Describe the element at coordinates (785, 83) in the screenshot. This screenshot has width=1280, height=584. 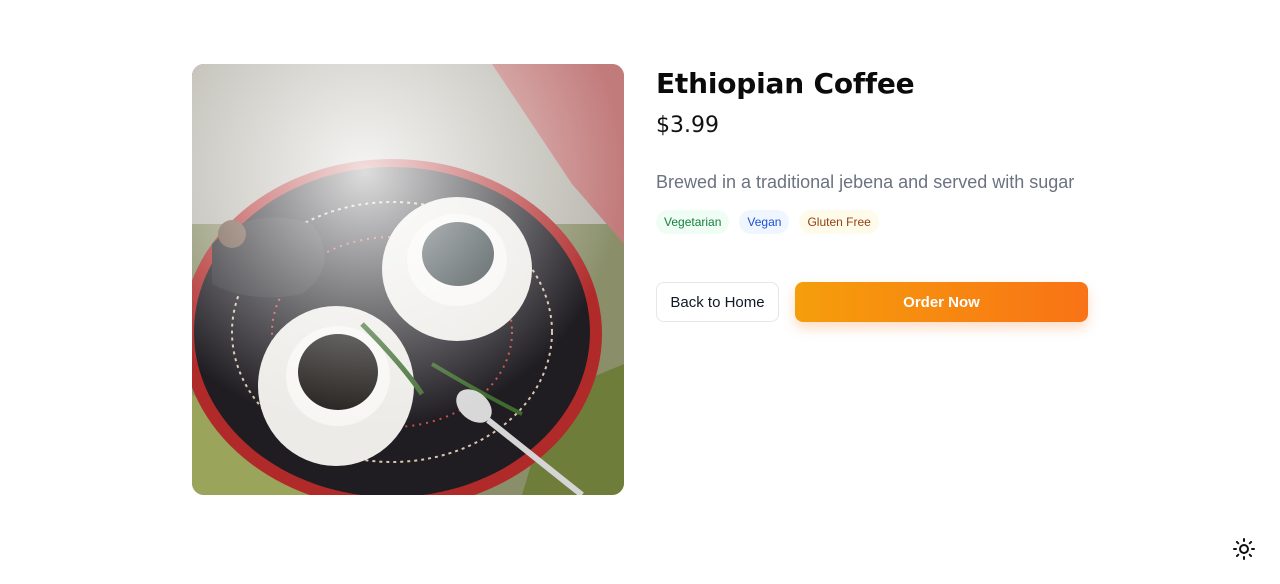
I see `product-title: Ethiopian Coffee` at that location.